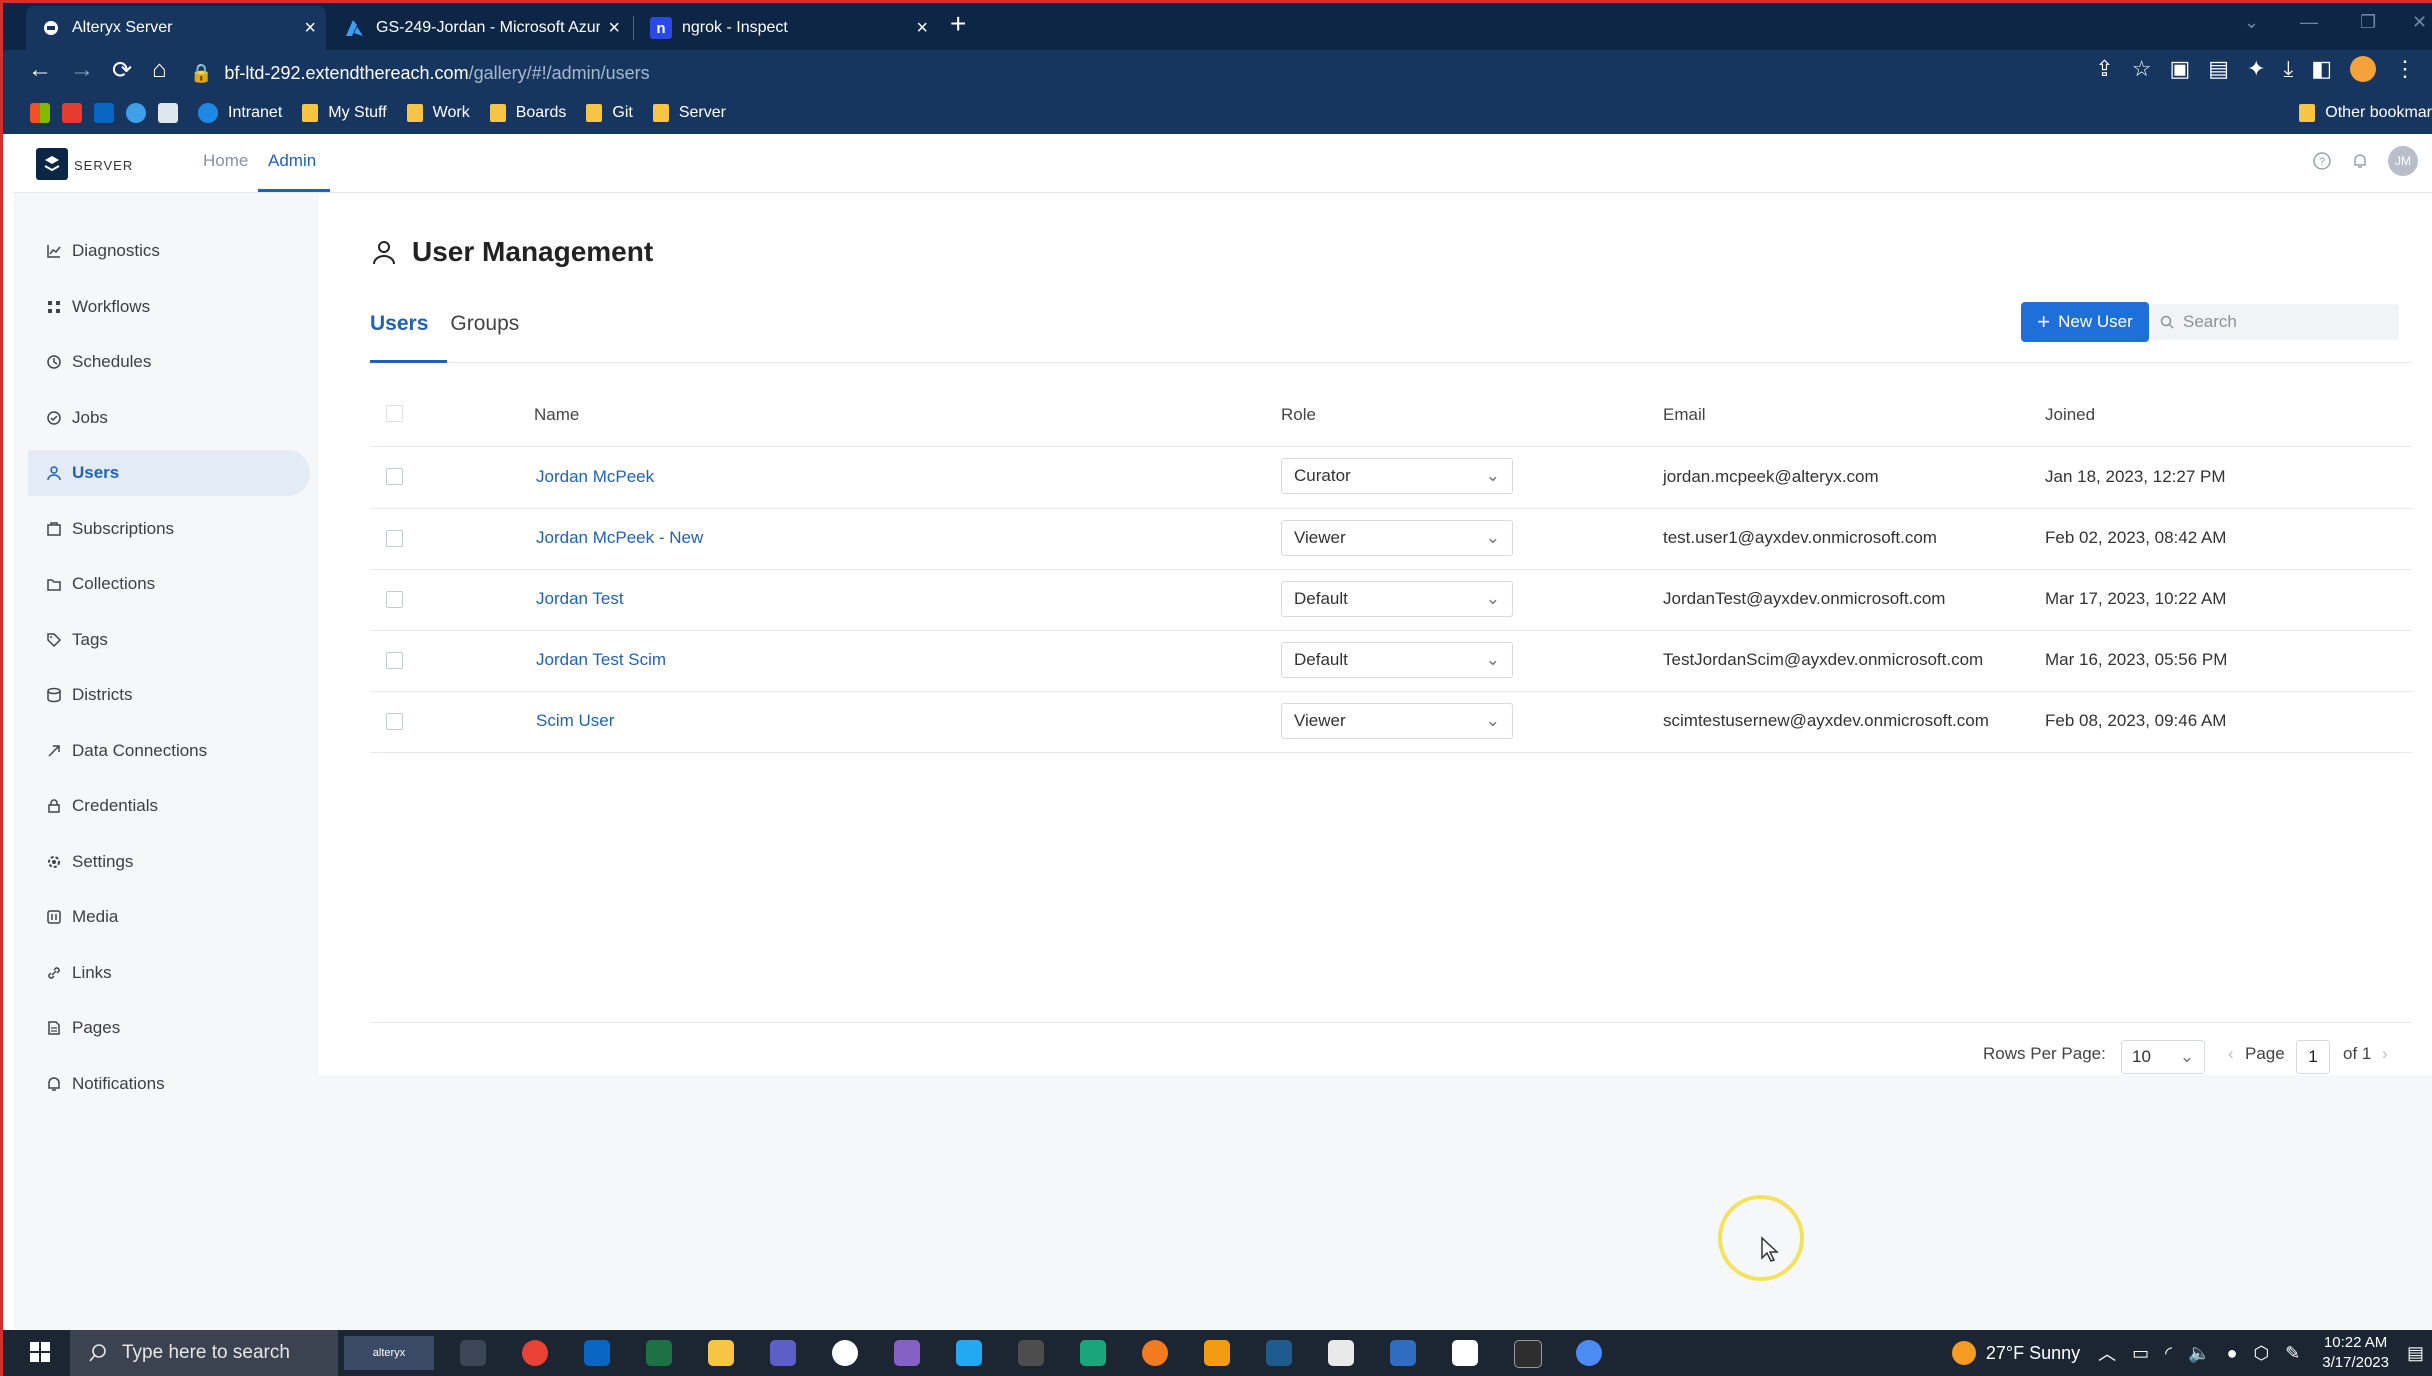 The width and height of the screenshot is (2432, 1376). I want to click on help-icon: ?, so click(2322, 161).